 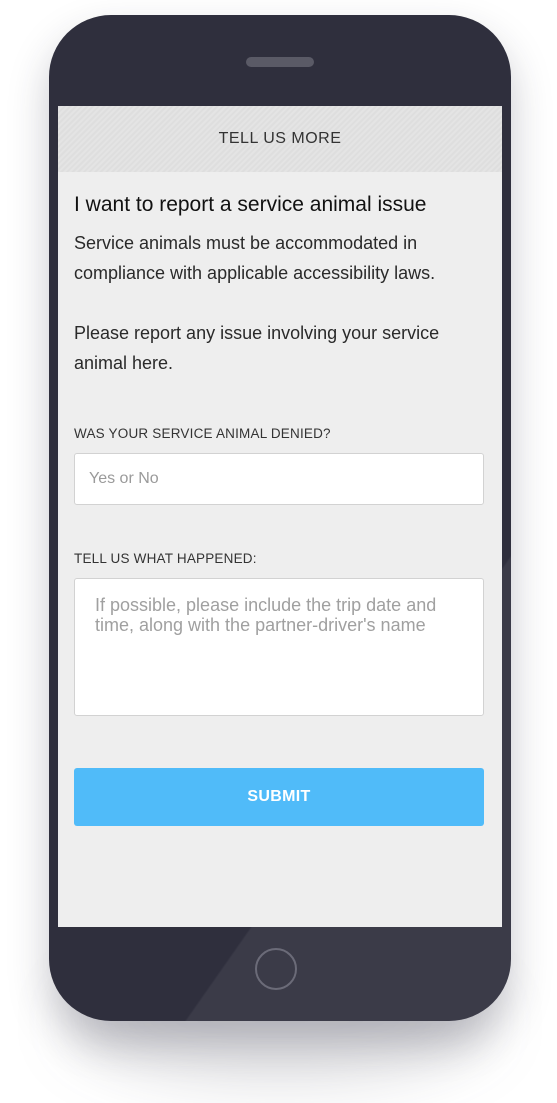 I want to click on denied-field-label: WAS YOUR SERVICE ANIMAL DENIED?, so click(x=202, y=433).